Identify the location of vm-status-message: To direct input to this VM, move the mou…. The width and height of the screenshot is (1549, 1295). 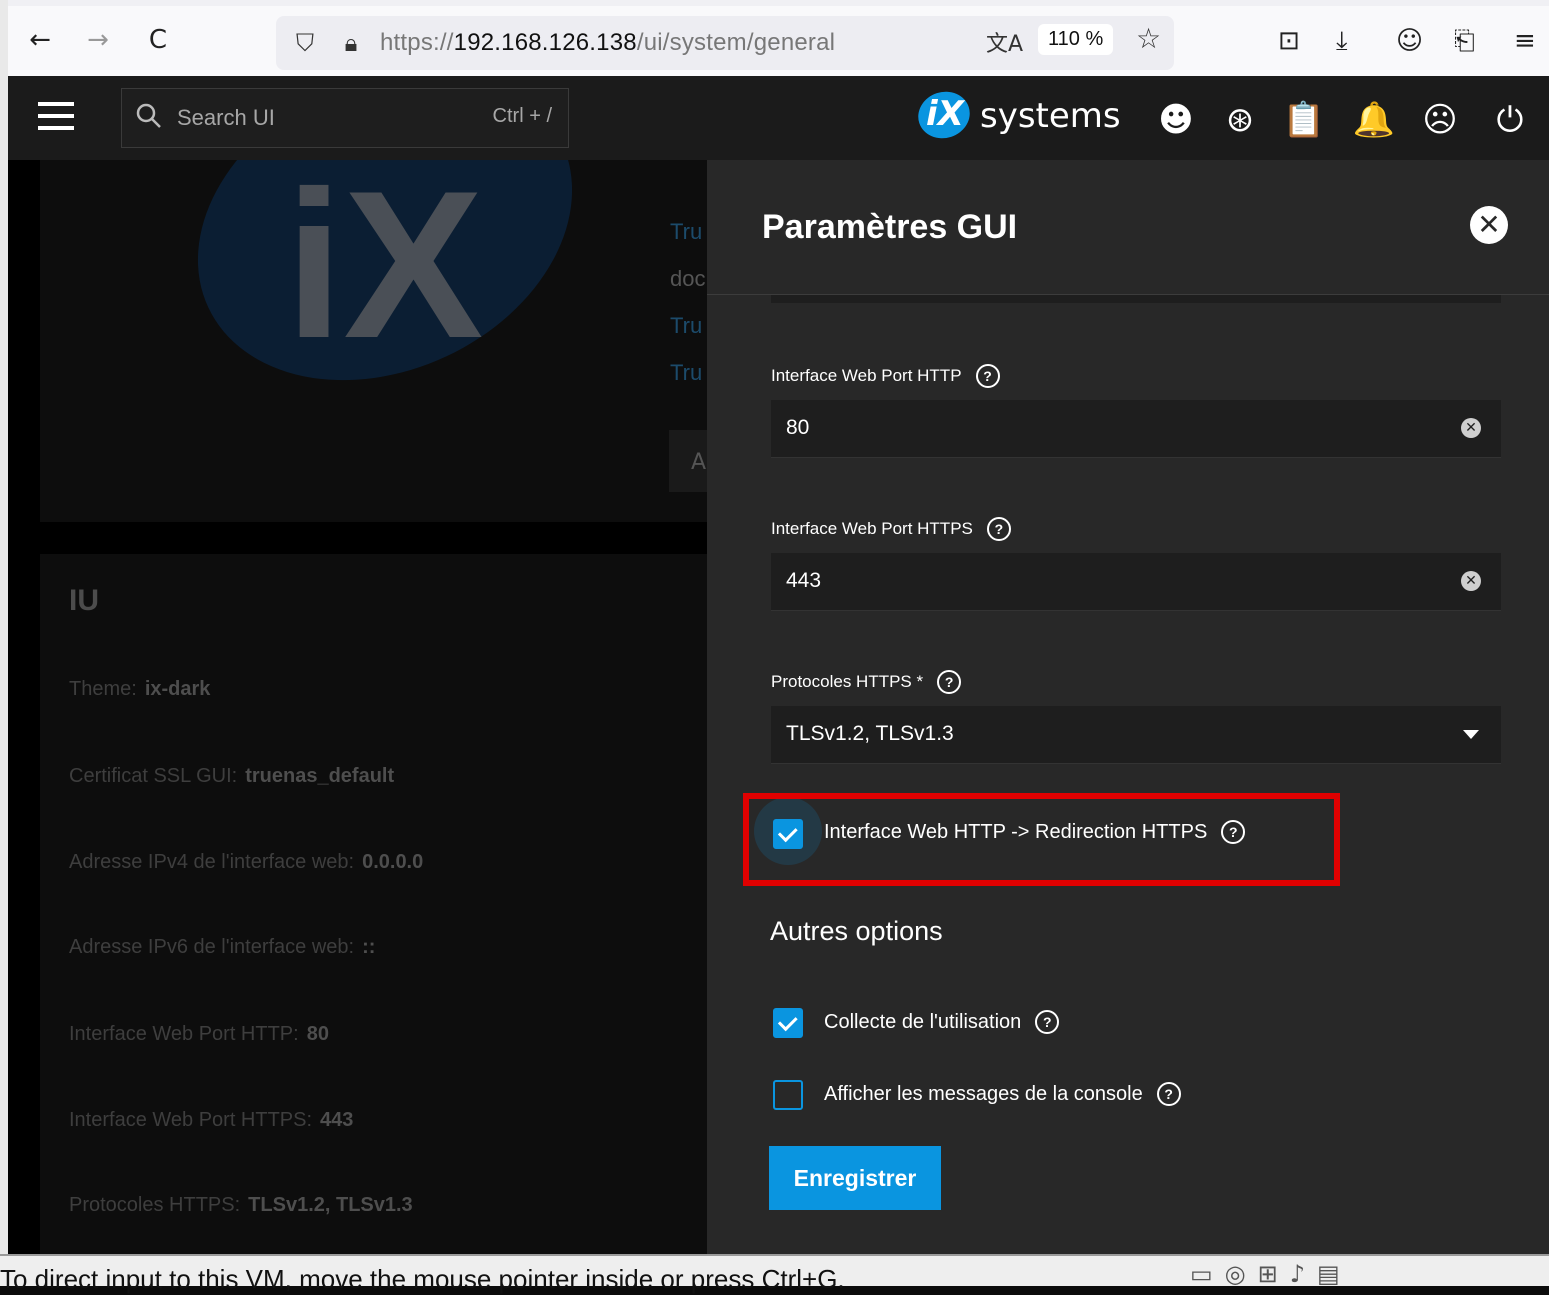
(422, 1279).